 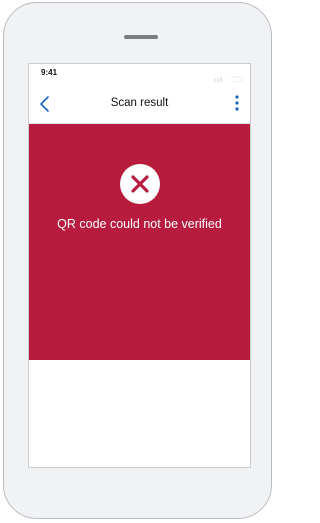 What do you see at coordinates (237, 103) in the screenshot?
I see `more-vertical-icon` at bounding box center [237, 103].